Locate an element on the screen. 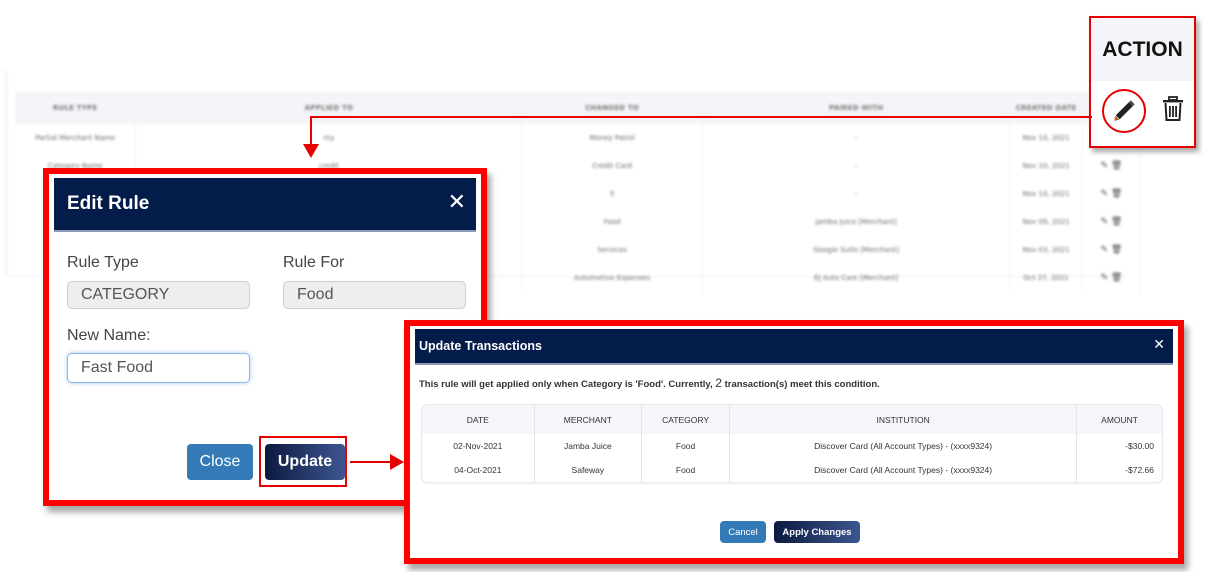 This screenshot has height=572, width=1206. edit-rule-title: Edit Rule is located at coordinates (108, 203).